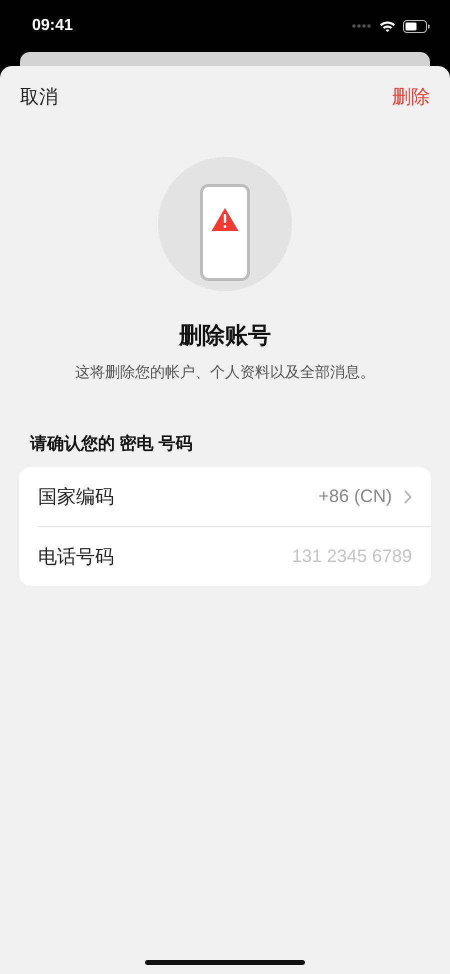 The image size is (450, 974). I want to click on chevron-icon, so click(408, 497).